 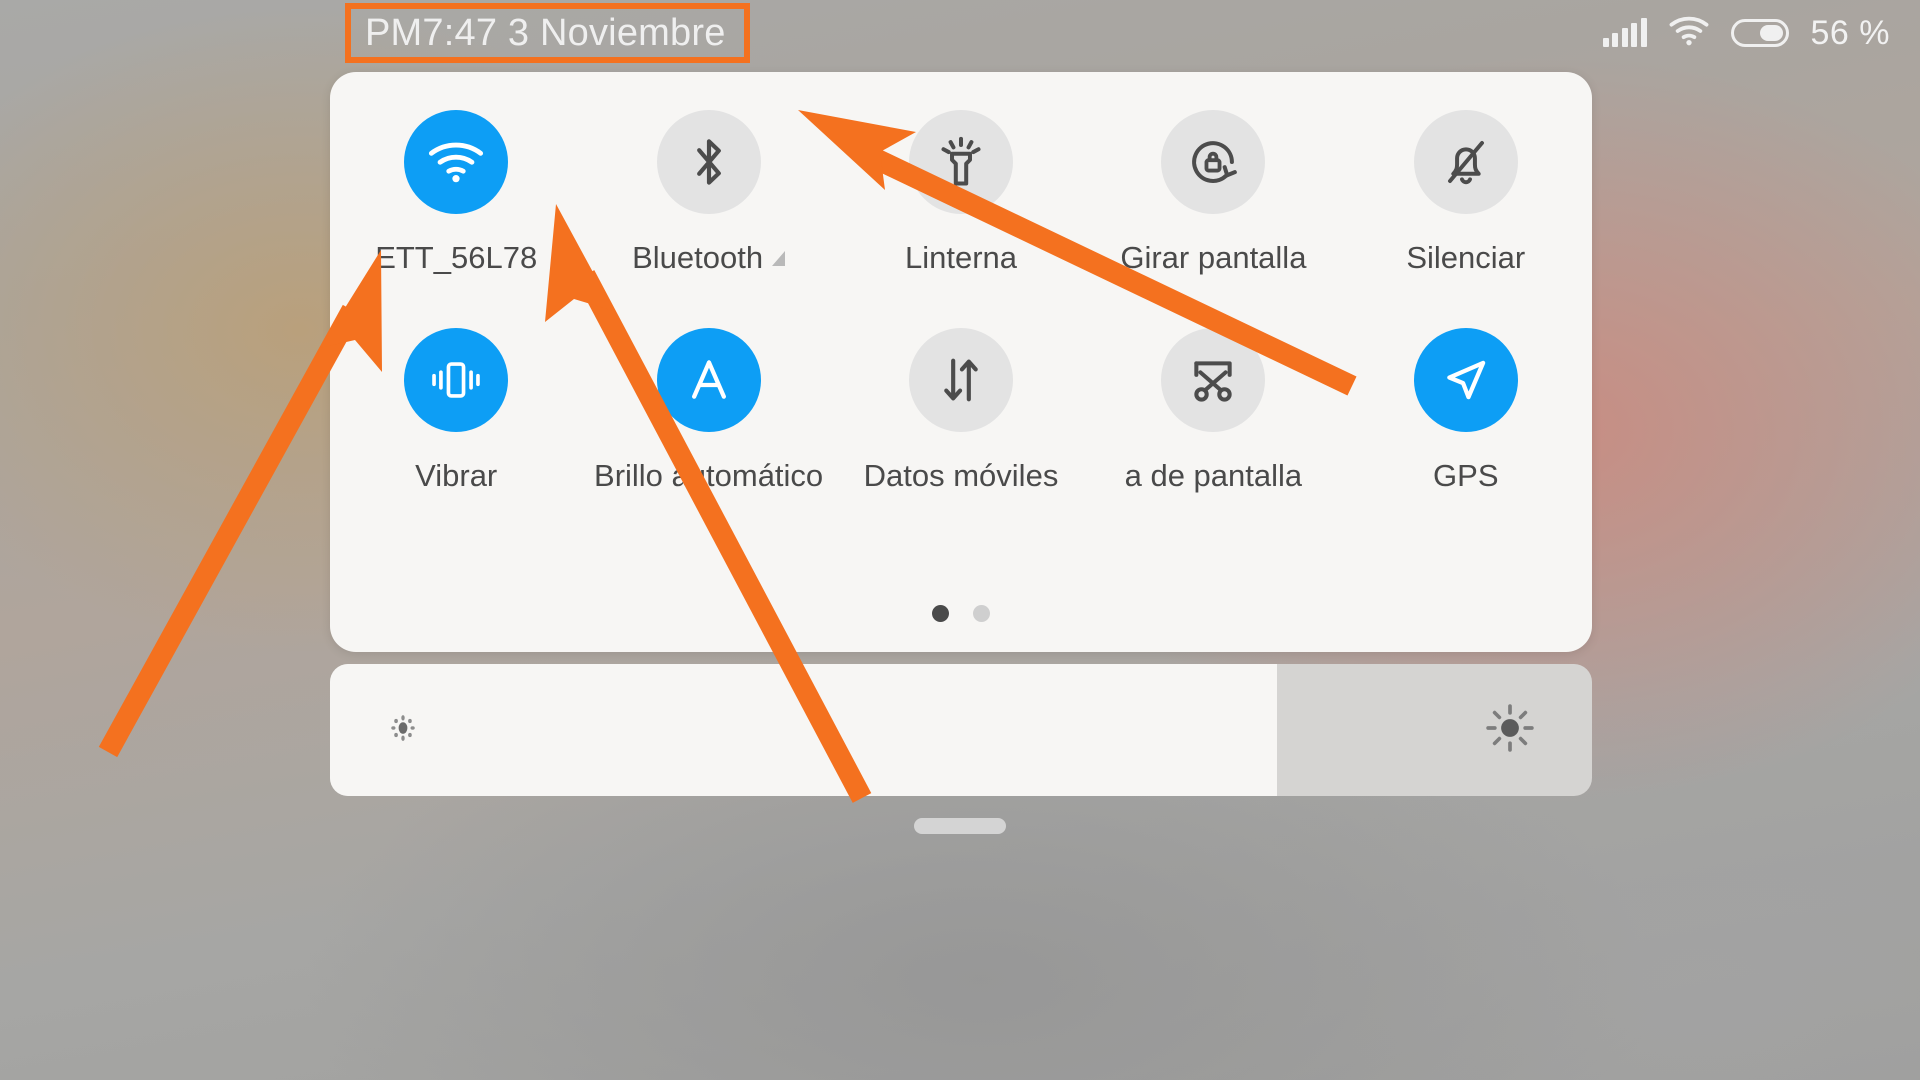 What do you see at coordinates (709, 475) in the screenshot?
I see `tile-label-auto-brightness: Brillo automático` at bounding box center [709, 475].